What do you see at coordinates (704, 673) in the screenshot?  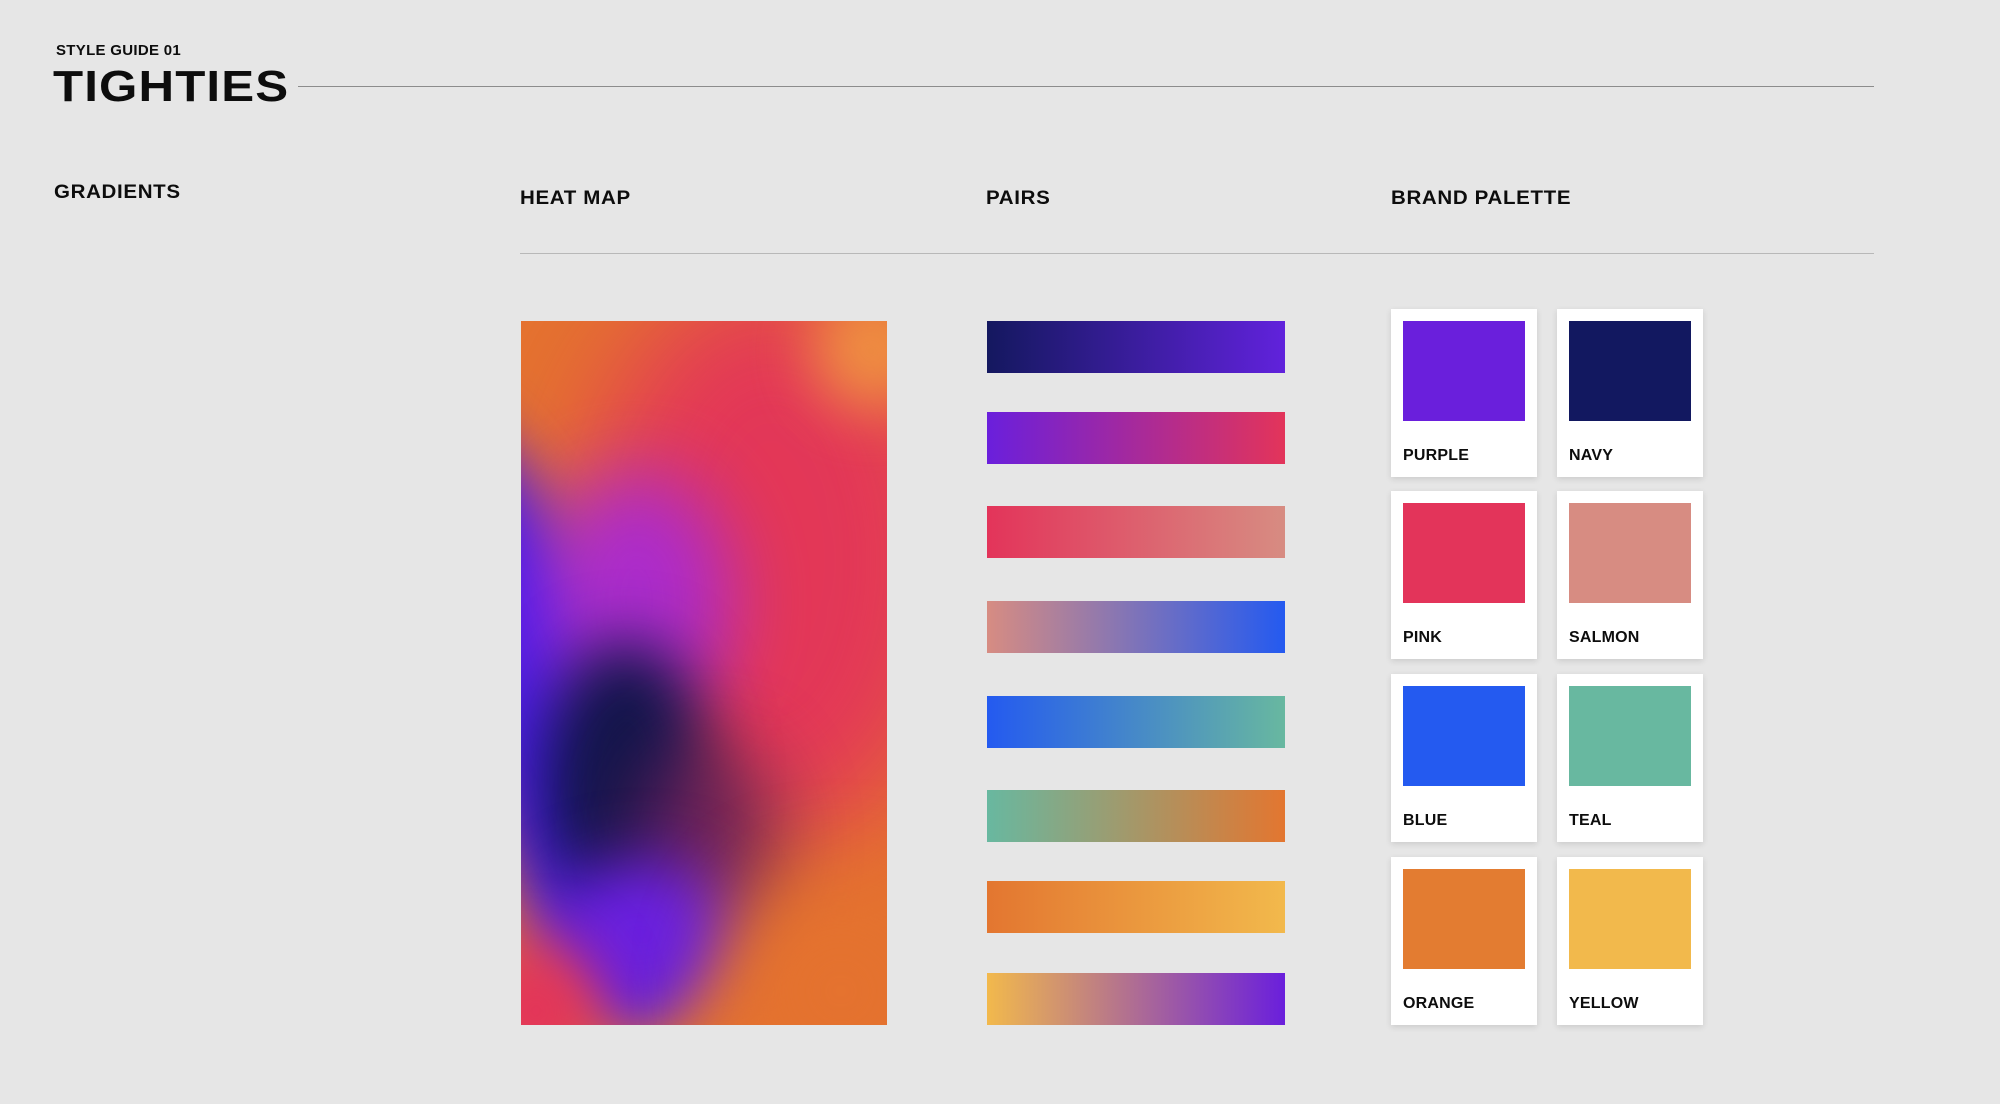 I see `heat-map-gradient` at bounding box center [704, 673].